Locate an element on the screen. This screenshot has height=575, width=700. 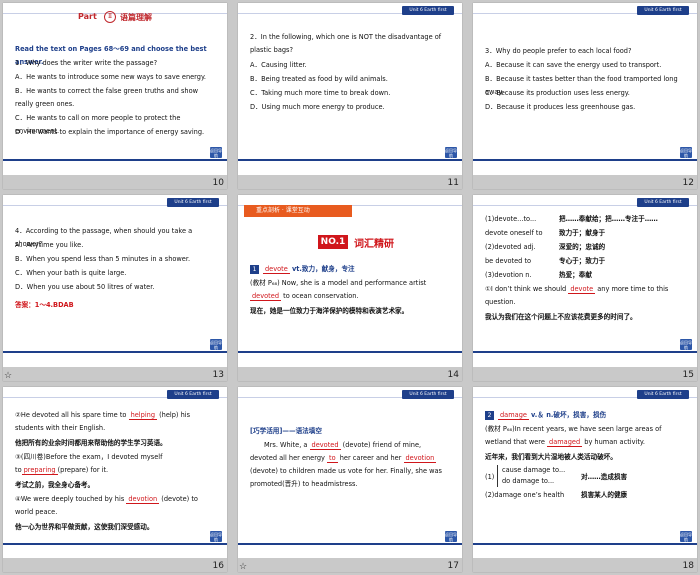
example-text: ①I don’t think we should is located at coordinates (527, 289).